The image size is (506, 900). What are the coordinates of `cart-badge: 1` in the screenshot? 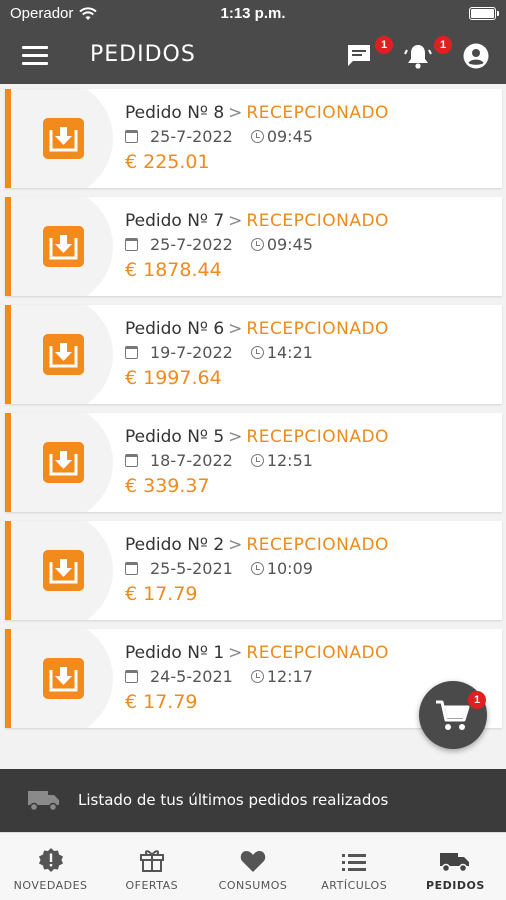 It's located at (477, 700).